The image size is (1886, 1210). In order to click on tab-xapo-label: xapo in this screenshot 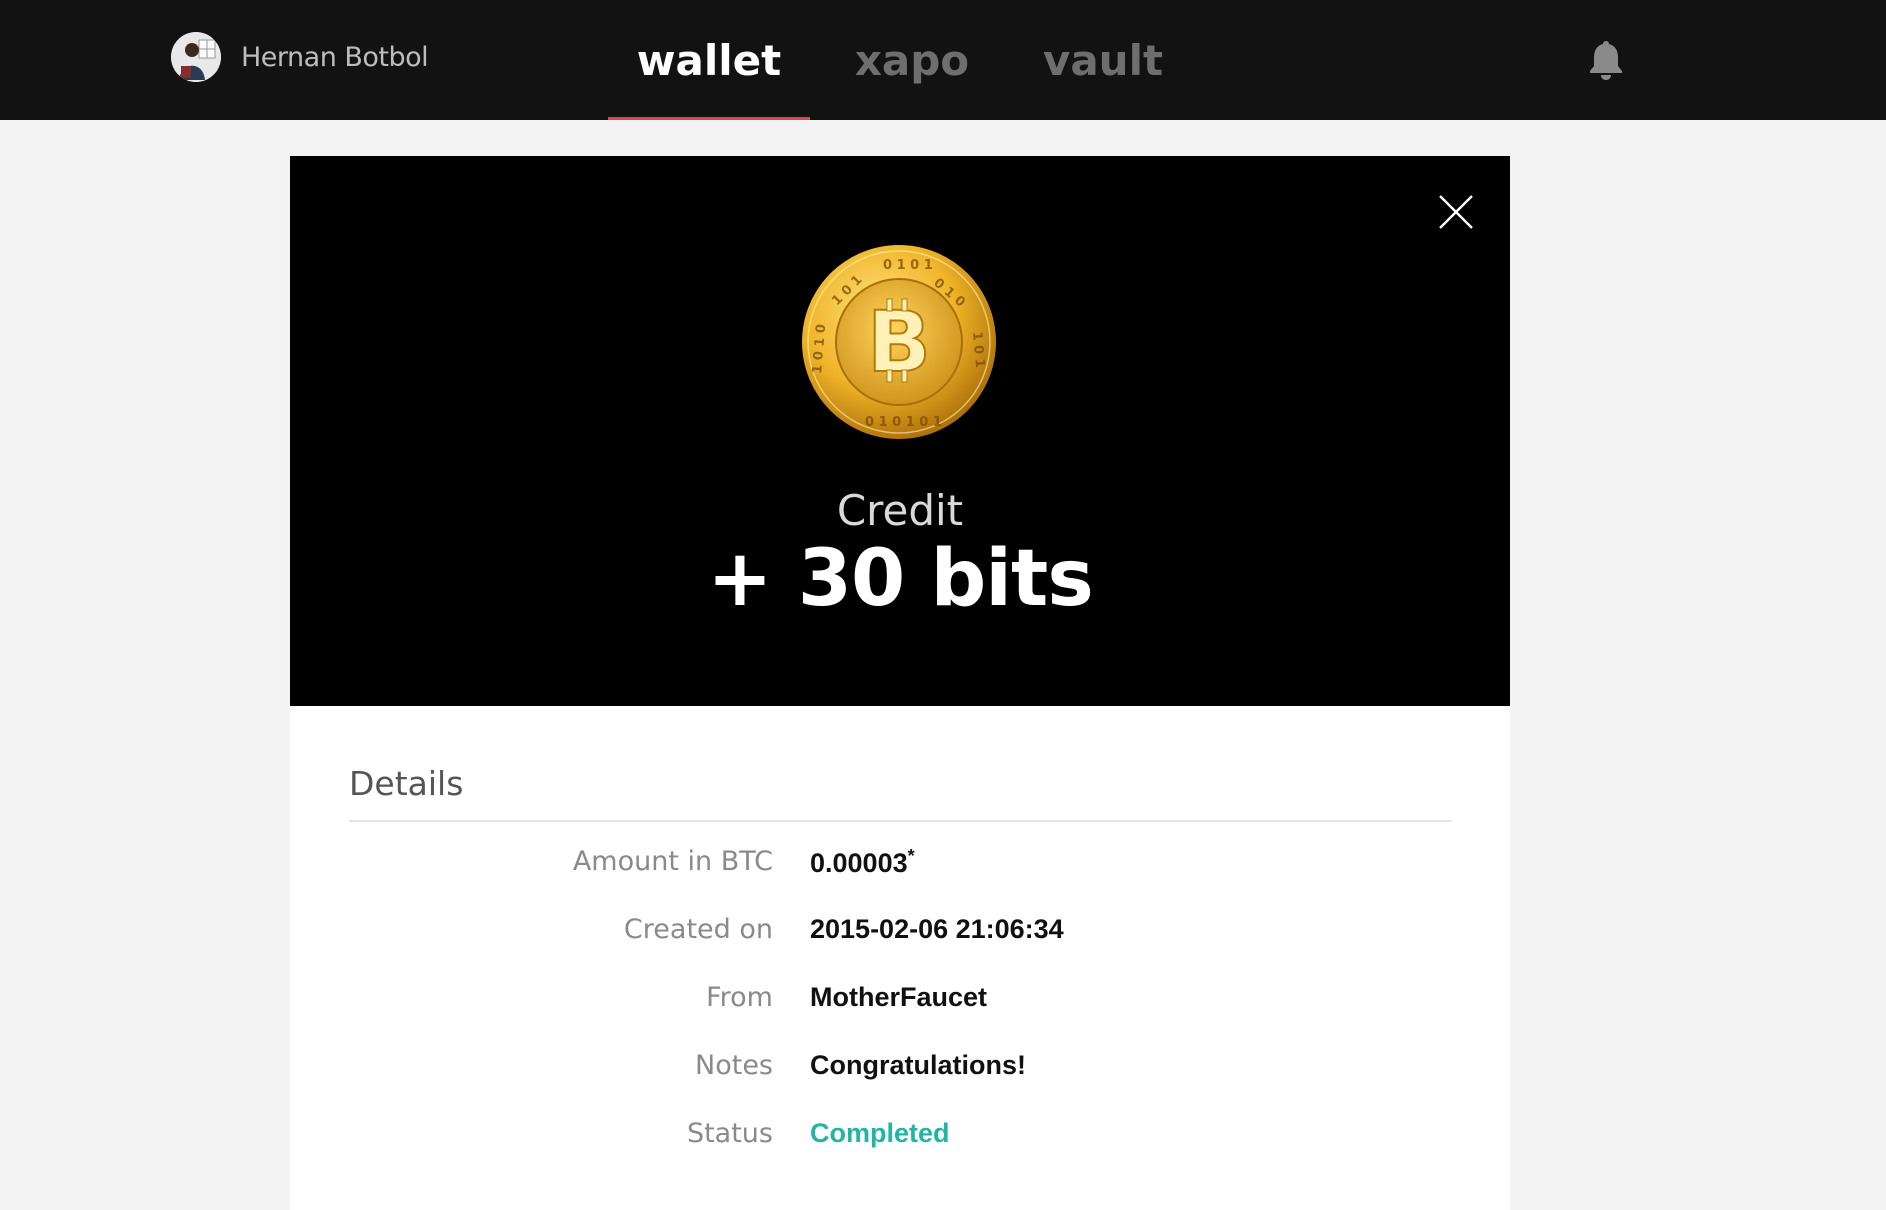, I will do `click(912, 60)`.